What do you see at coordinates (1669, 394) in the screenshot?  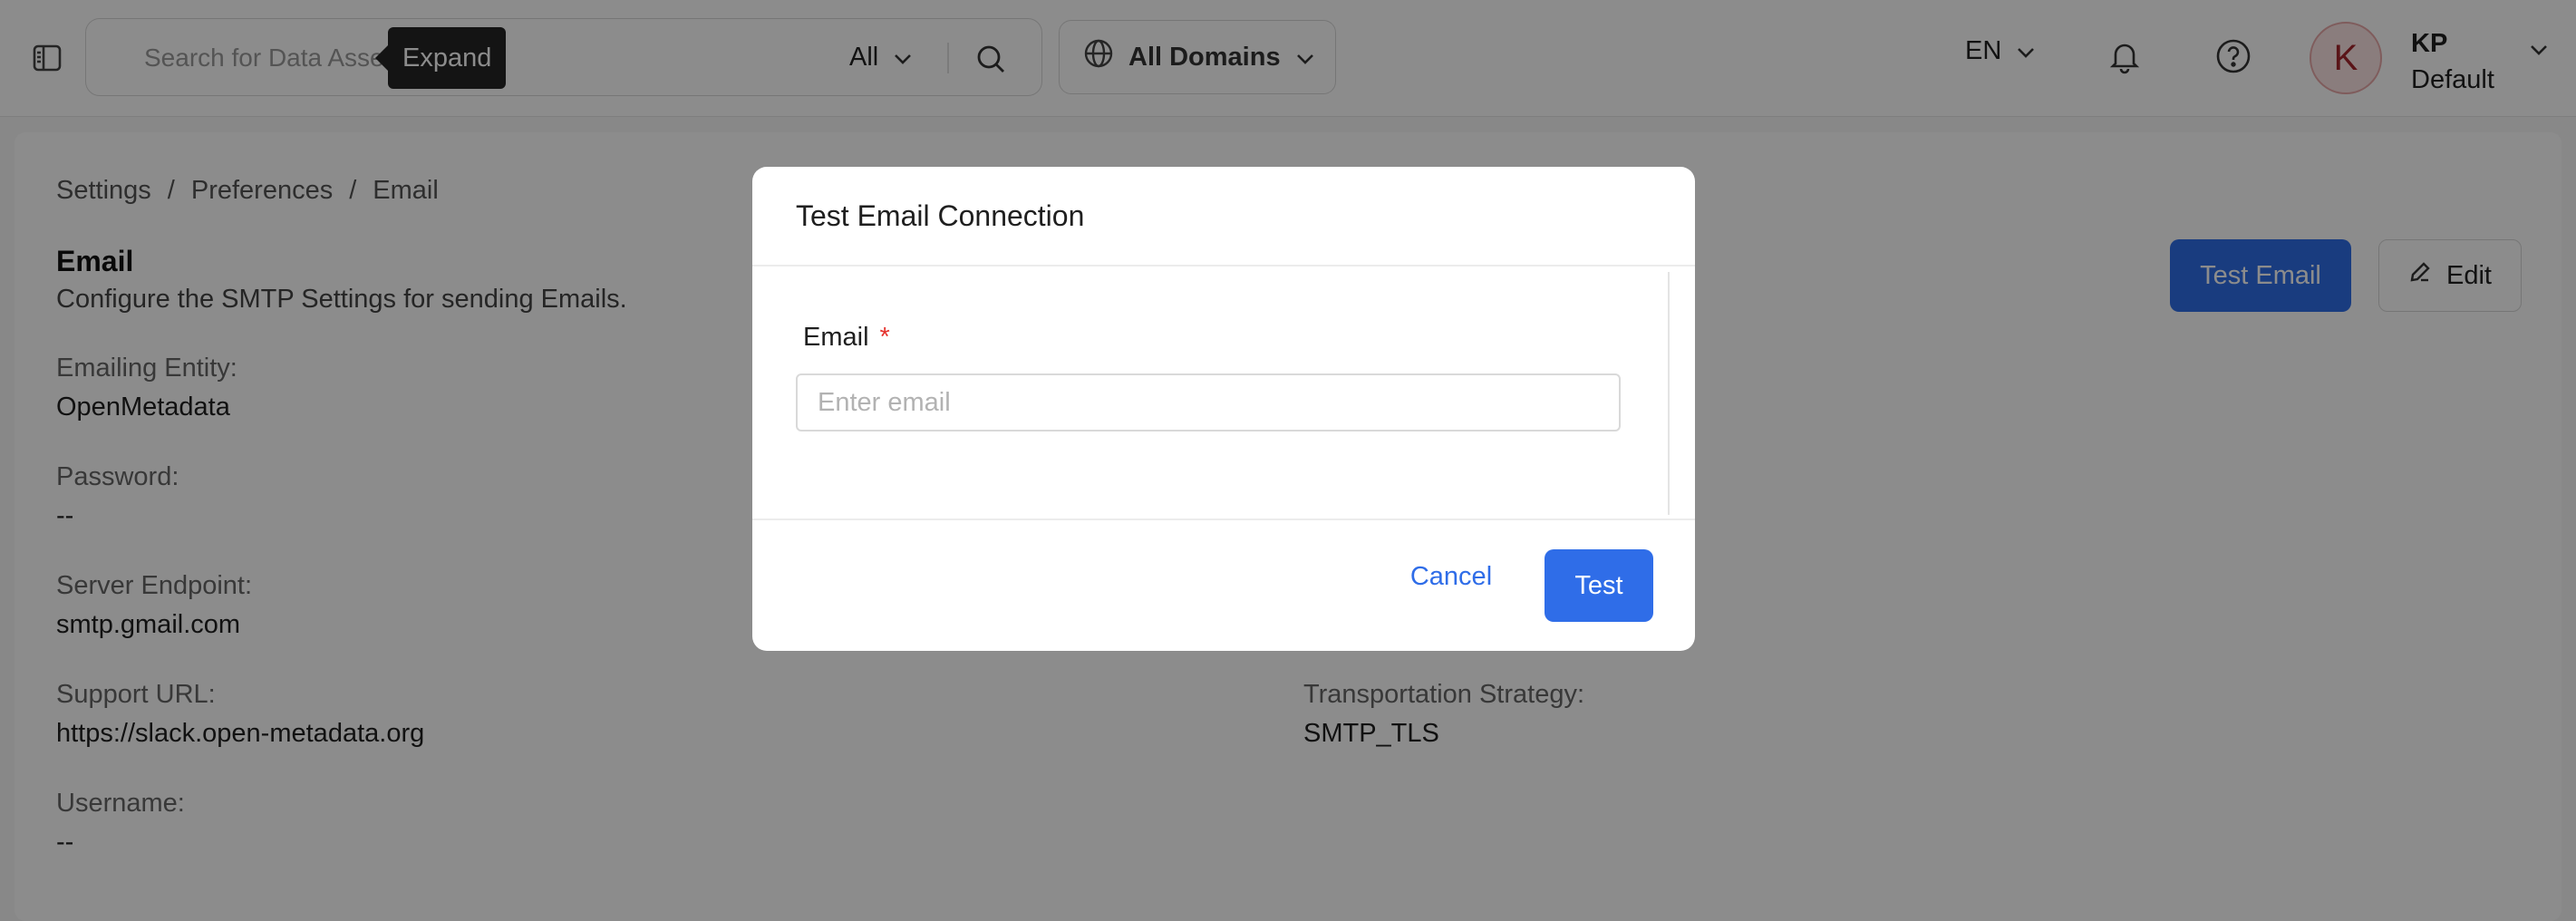 I see `modal-scrollbar` at bounding box center [1669, 394].